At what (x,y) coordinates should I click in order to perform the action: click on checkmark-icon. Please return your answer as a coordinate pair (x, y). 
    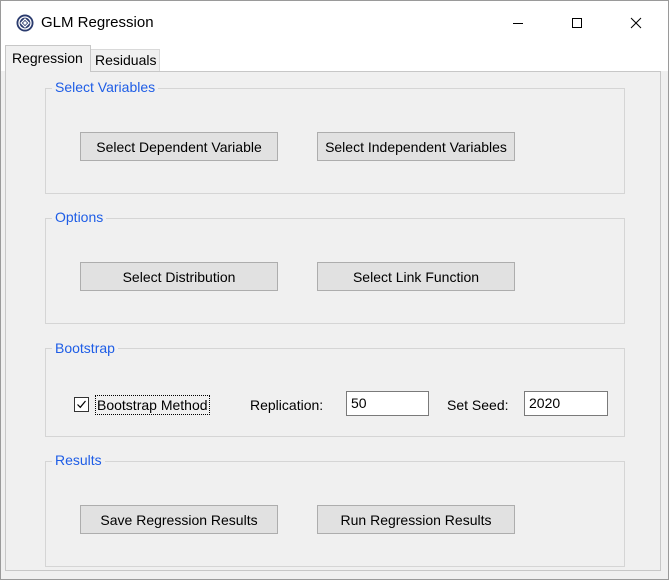
    Looking at the image, I should click on (81, 404).